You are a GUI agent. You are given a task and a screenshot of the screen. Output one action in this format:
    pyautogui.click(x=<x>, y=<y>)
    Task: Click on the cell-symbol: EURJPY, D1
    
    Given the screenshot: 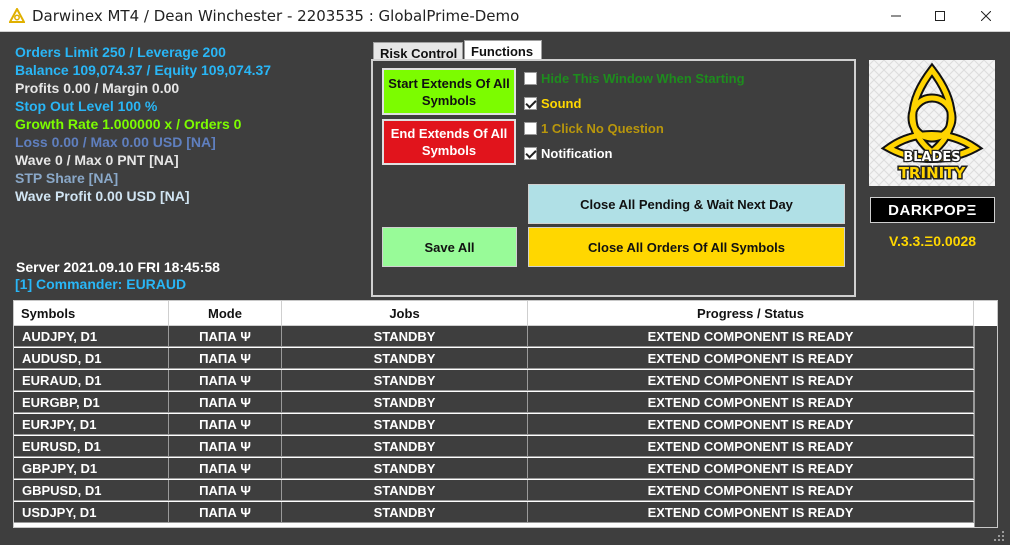 What is the action you would take?
    pyautogui.click(x=91, y=424)
    